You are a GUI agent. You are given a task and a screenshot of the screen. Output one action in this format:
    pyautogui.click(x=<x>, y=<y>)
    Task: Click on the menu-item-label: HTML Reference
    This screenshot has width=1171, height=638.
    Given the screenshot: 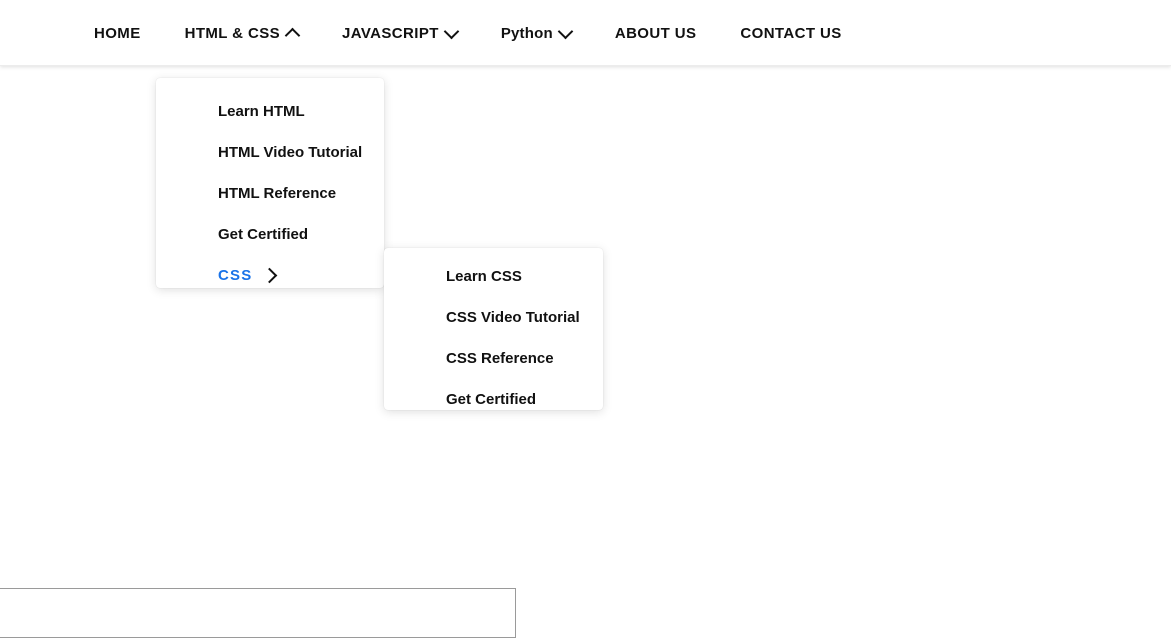 What is the action you would take?
    pyautogui.click(x=277, y=193)
    